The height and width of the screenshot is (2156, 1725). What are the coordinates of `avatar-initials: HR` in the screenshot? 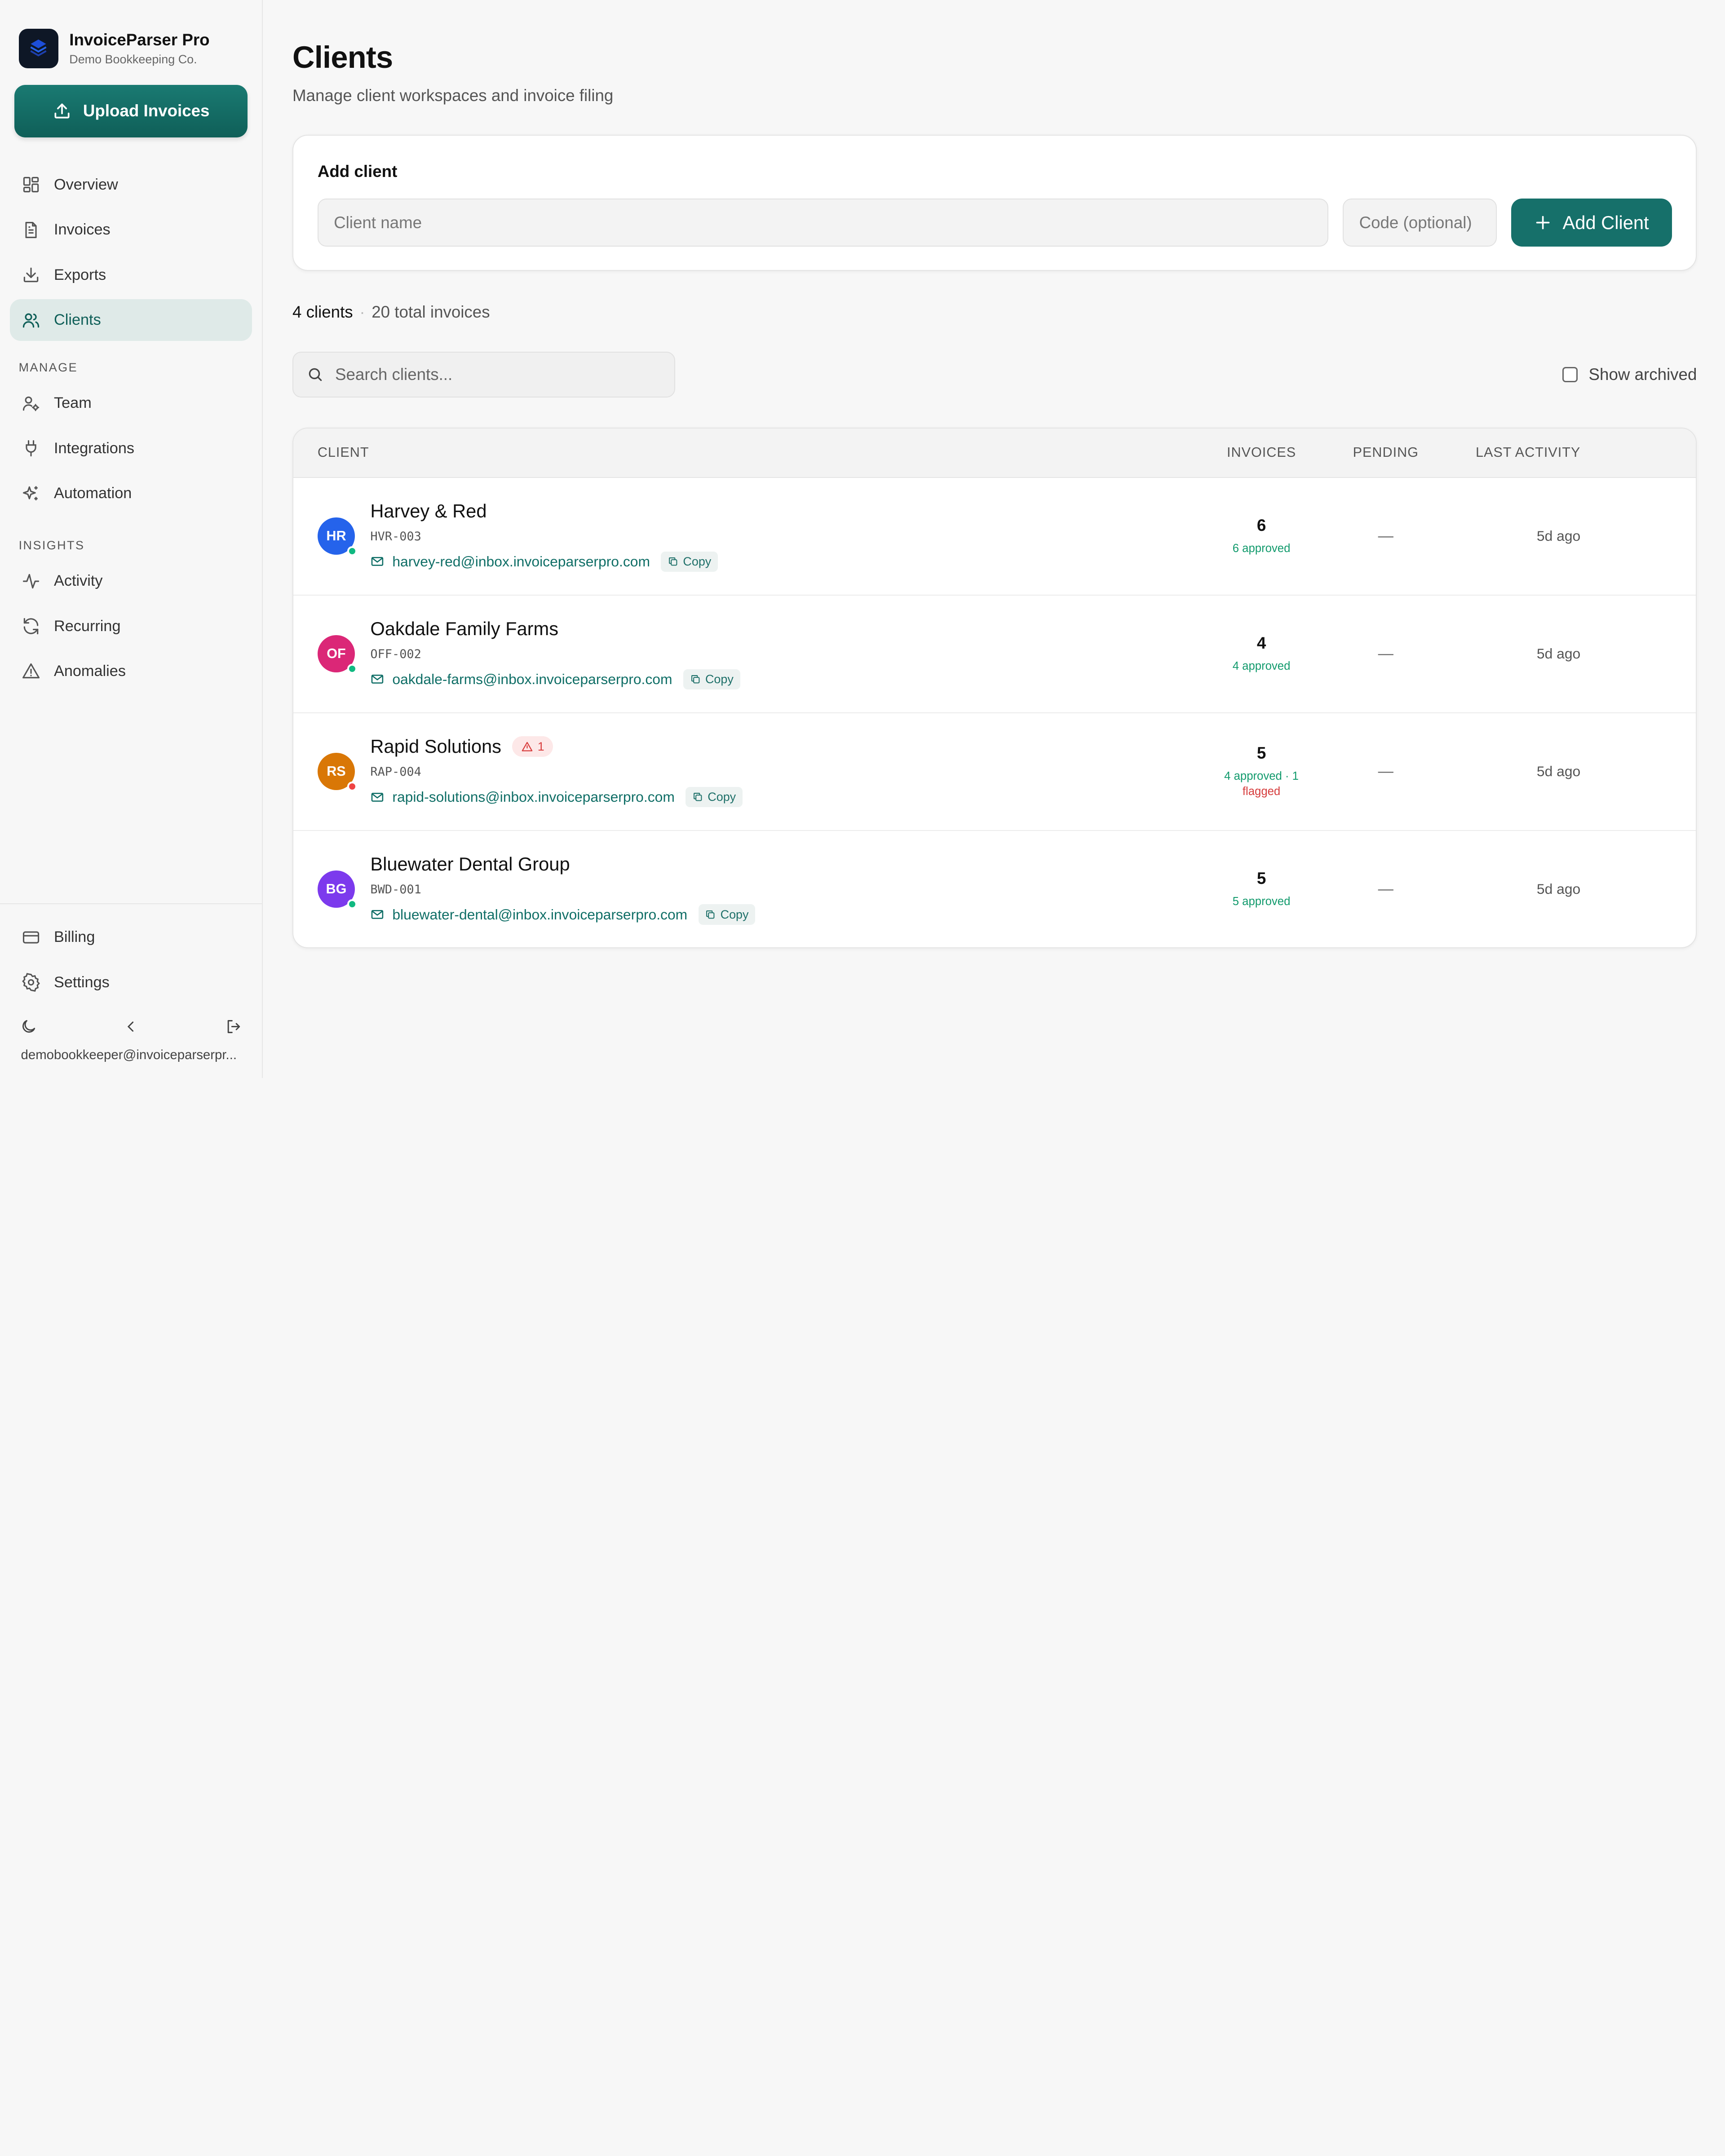 It's located at (336, 536).